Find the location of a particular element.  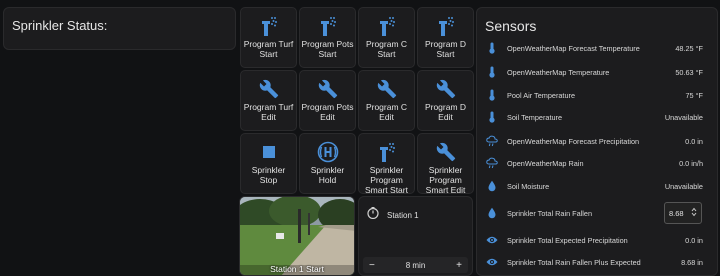

sensor-name: OpenWeatherMap Rain is located at coordinates (545, 163).